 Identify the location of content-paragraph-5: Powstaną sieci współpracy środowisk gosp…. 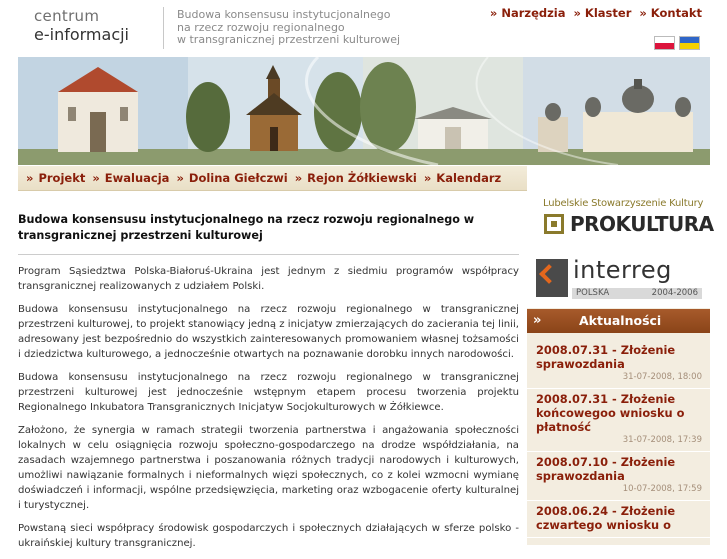
(268, 536).